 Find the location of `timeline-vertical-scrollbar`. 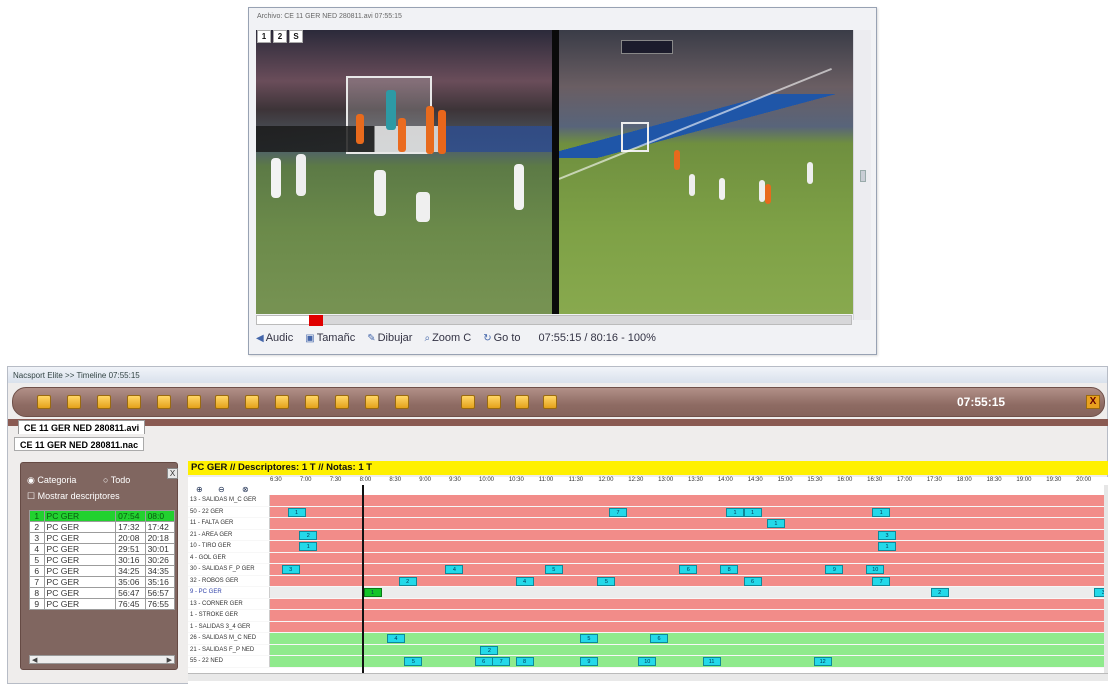

timeline-vertical-scrollbar is located at coordinates (1106, 580).